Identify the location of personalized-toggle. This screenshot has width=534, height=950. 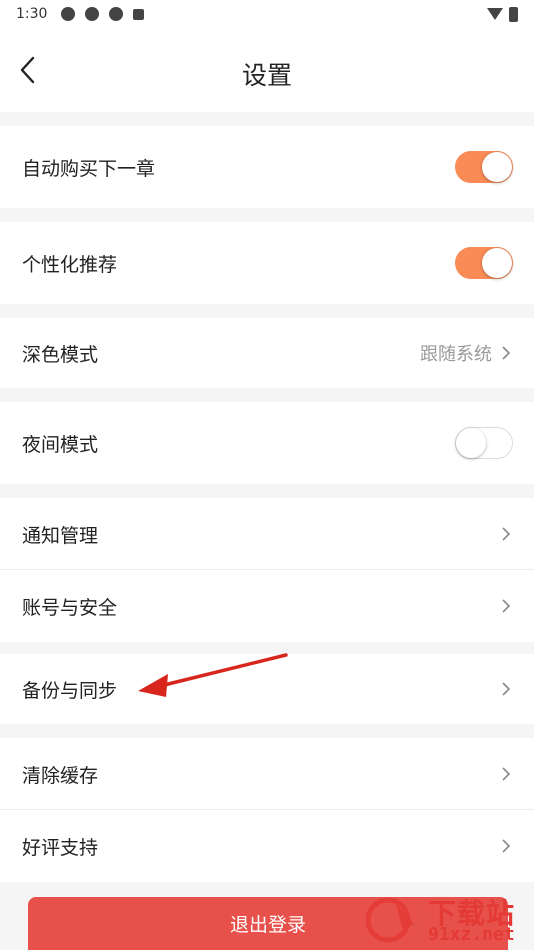
(484, 263).